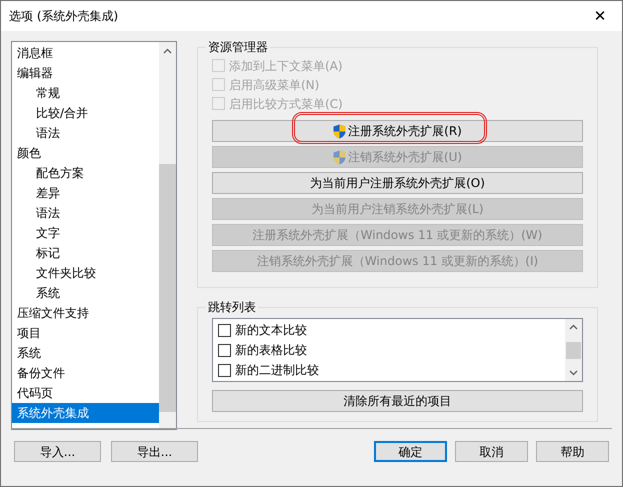  Describe the element at coordinates (85, 253) in the screenshot. I see `tree-item: 标记` at that location.